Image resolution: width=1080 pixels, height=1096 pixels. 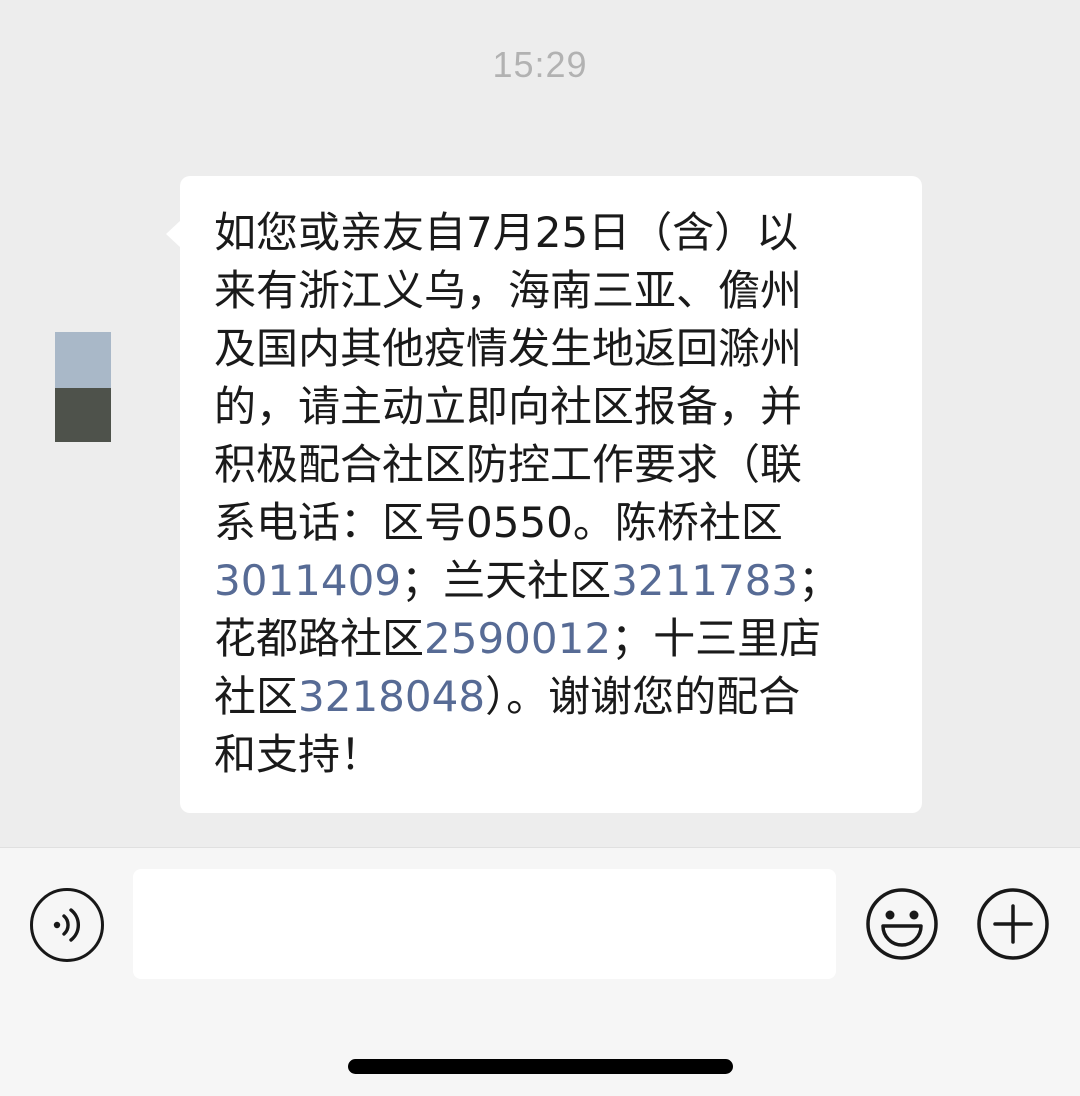 I want to click on phone-link: 3211783, so click(x=704, y=580).